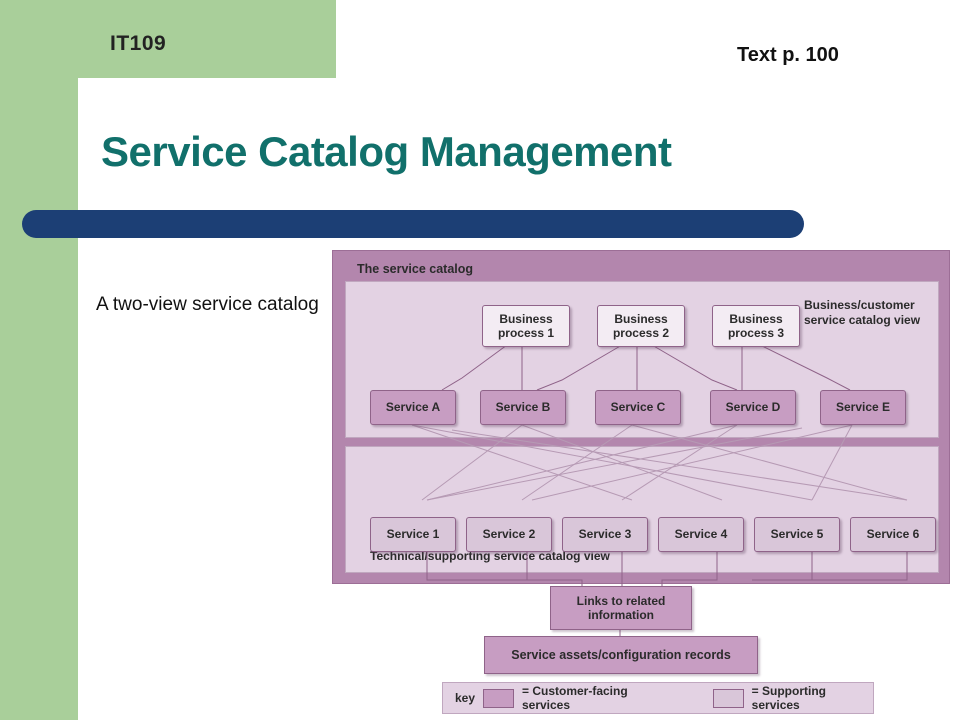 Image resolution: width=960 pixels, height=720 pixels. Describe the element at coordinates (413, 534) in the screenshot. I see `service-1-box: Service 1` at that location.